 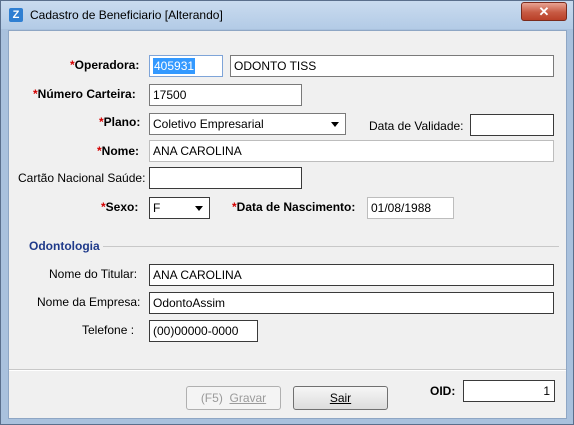 What do you see at coordinates (416, 126) in the screenshot?
I see `data-validade-label: Data de Validade:` at bounding box center [416, 126].